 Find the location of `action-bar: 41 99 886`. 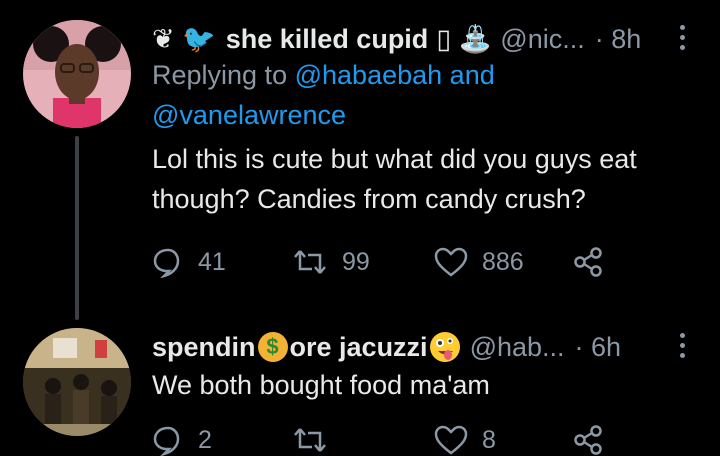

action-bar: 41 99 886 is located at coordinates (378, 262).